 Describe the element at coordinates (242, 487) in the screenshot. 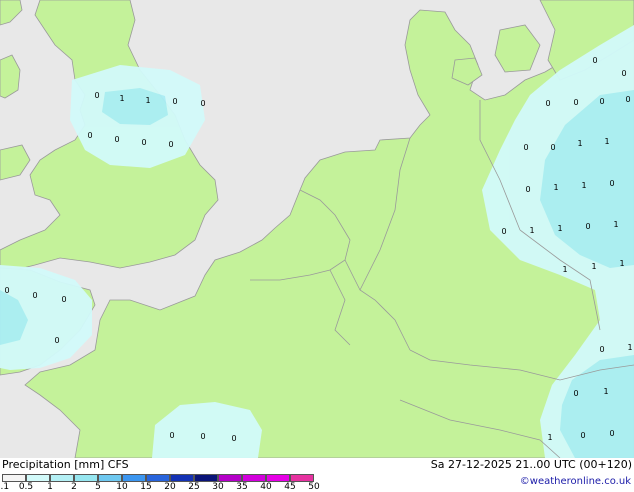

I see `scale-tick-label: 35` at that location.